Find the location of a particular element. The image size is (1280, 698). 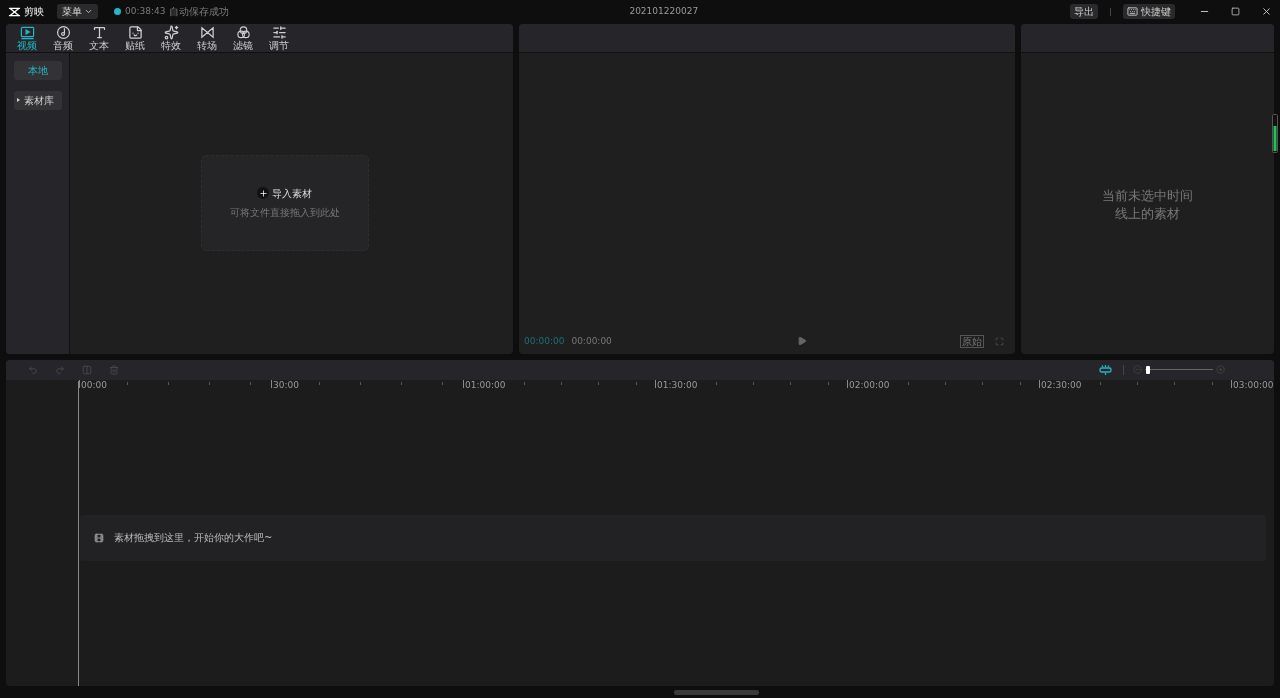

empty-message: 当前未选中时间线上的素材 is located at coordinates (1147, 204).